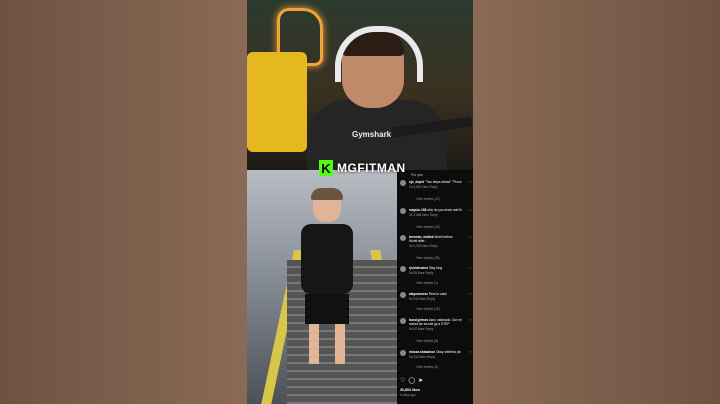  I want to click on person-on-escalator, so click(327, 279).